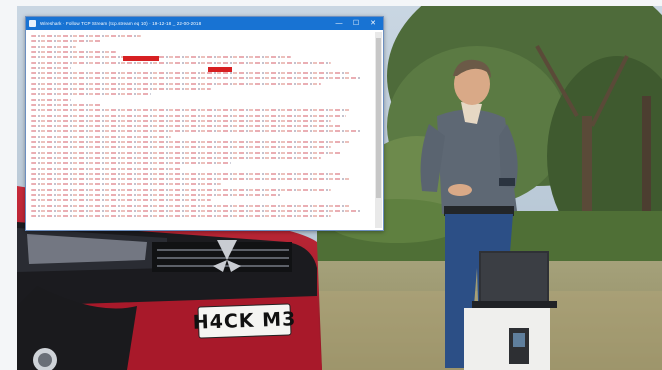 This screenshot has width=662, height=370. What do you see at coordinates (373, 23) in the screenshot?
I see `close-icon: ✕` at bounding box center [373, 23].